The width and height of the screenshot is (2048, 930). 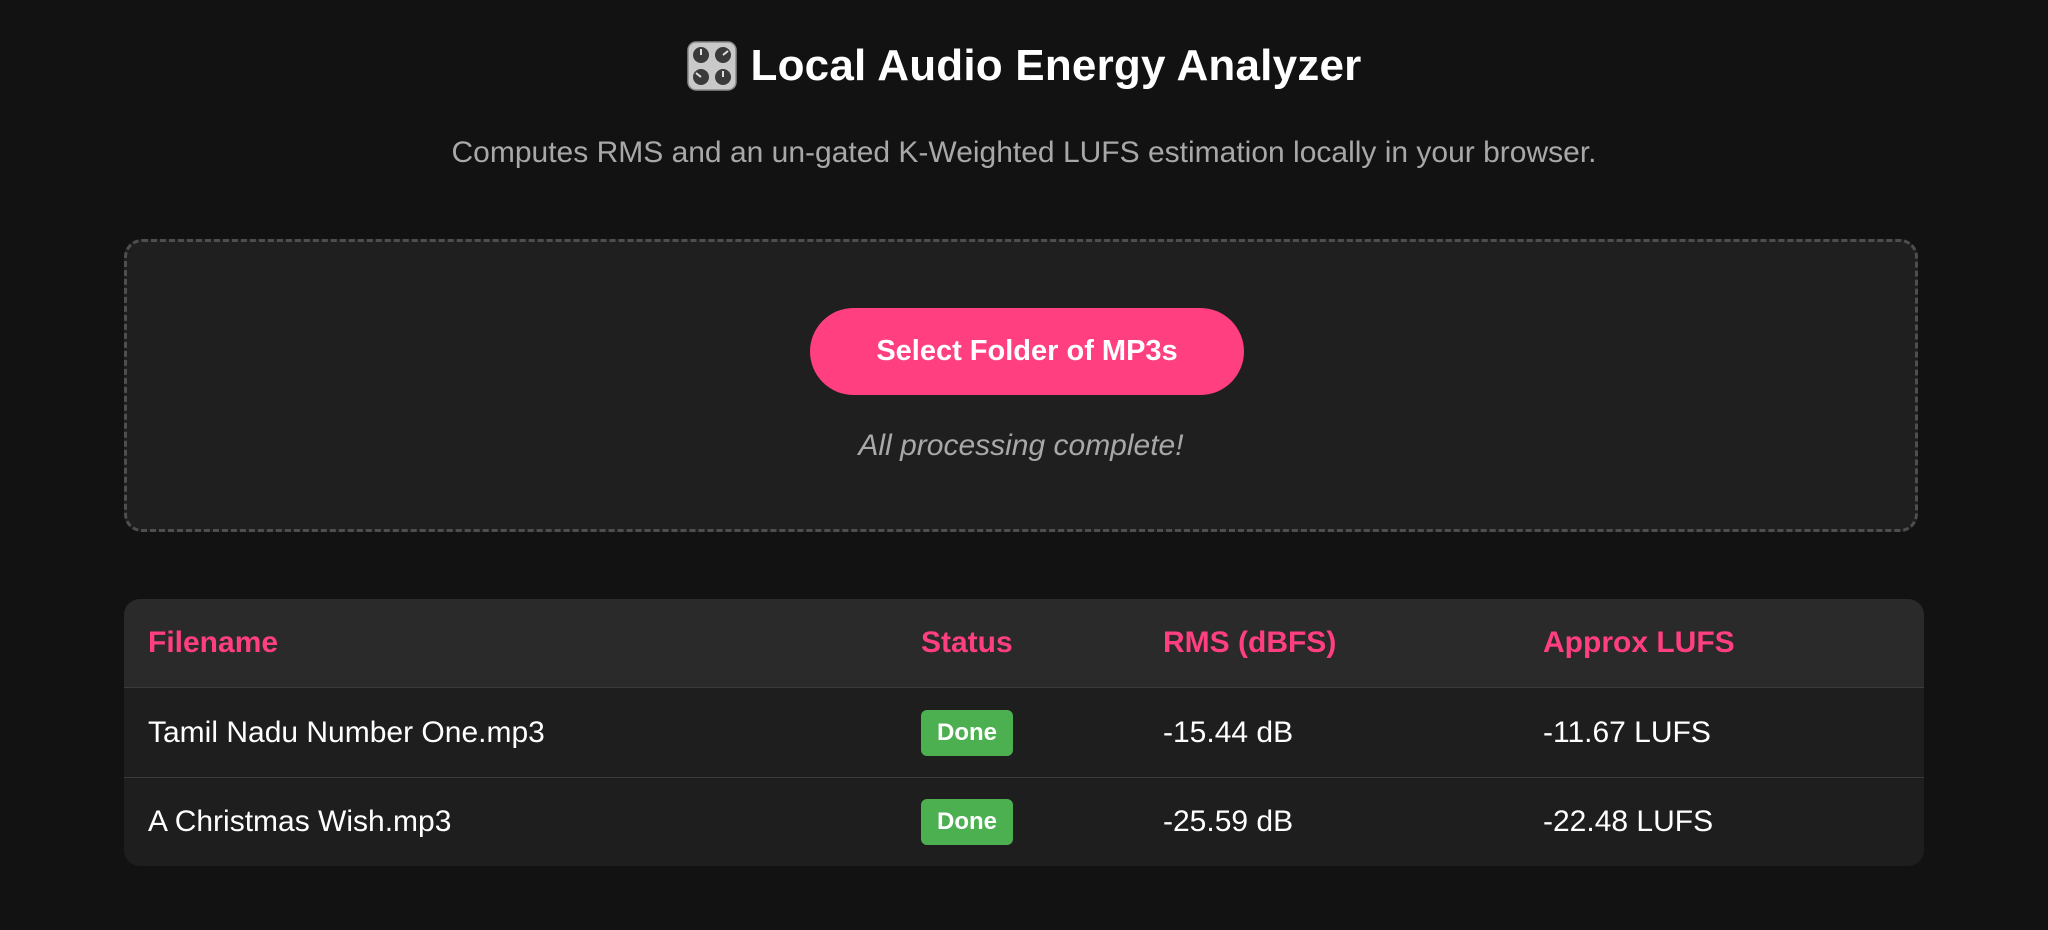 What do you see at coordinates (1021, 445) in the screenshot?
I see `processing-status-message: All processing complete!` at bounding box center [1021, 445].